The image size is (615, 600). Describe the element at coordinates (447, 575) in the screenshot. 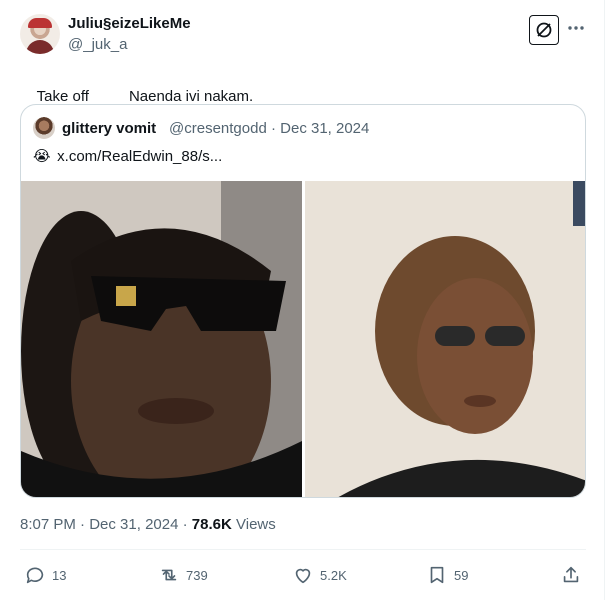

I see `bookmark-button: 59` at that location.